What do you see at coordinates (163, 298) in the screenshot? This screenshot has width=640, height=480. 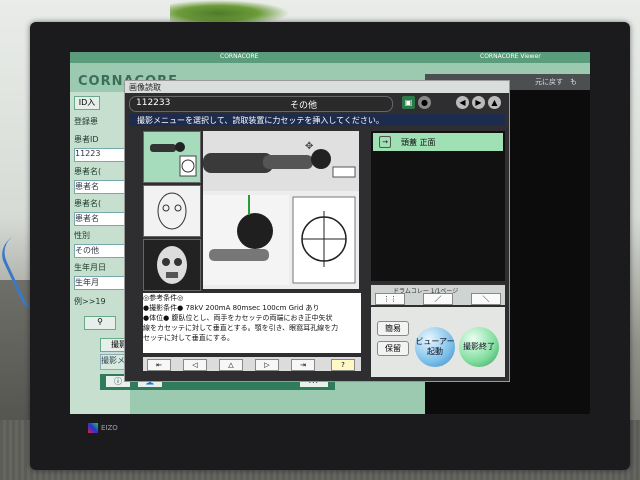 I see `description-line: ◎参考条件◎` at bounding box center [163, 298].